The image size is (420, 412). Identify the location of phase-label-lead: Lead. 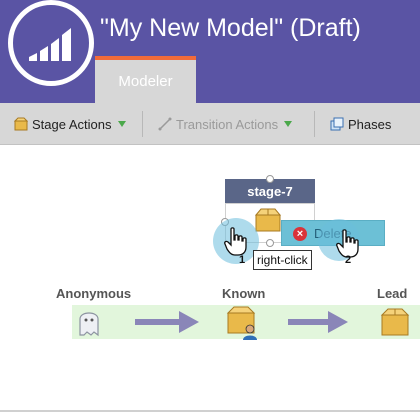
(392, 293).